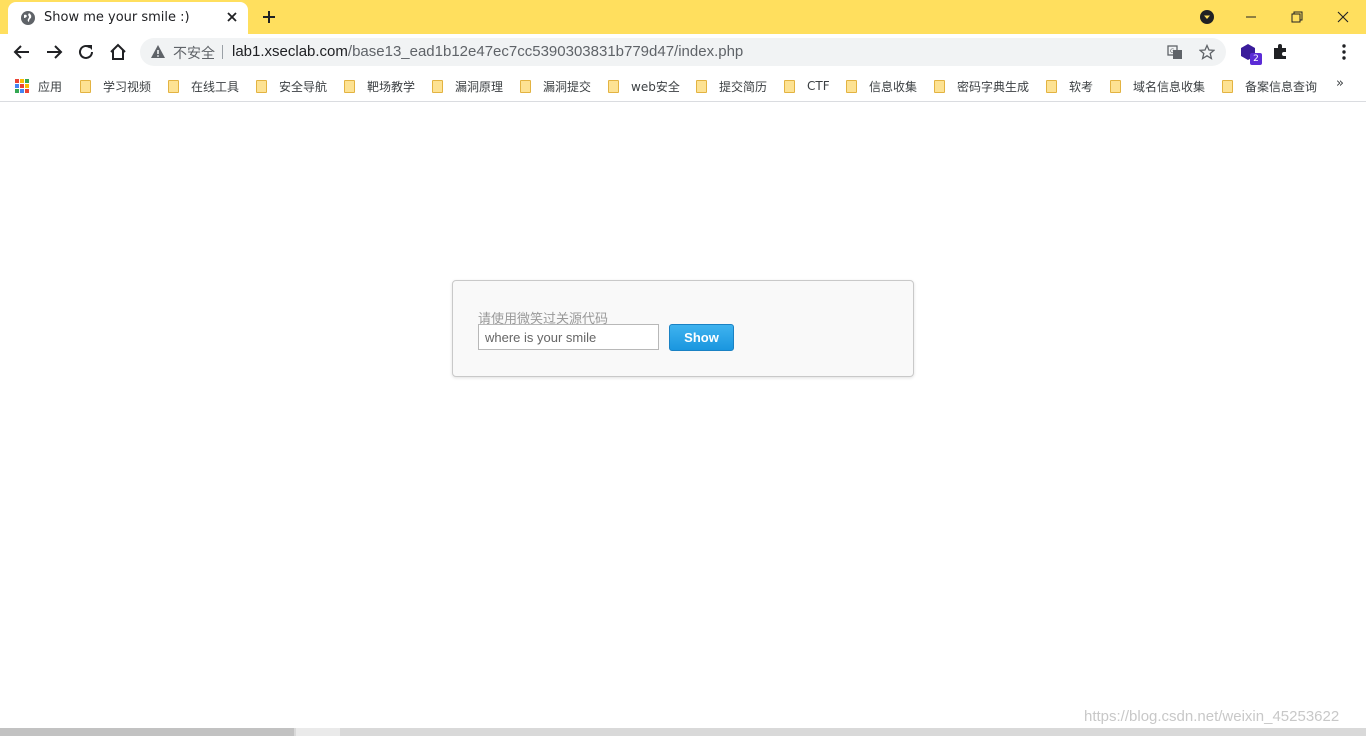 This screenshot has height=736, width=1366. I want to click on bookmark-item: 提交简历, so click(731, 86).